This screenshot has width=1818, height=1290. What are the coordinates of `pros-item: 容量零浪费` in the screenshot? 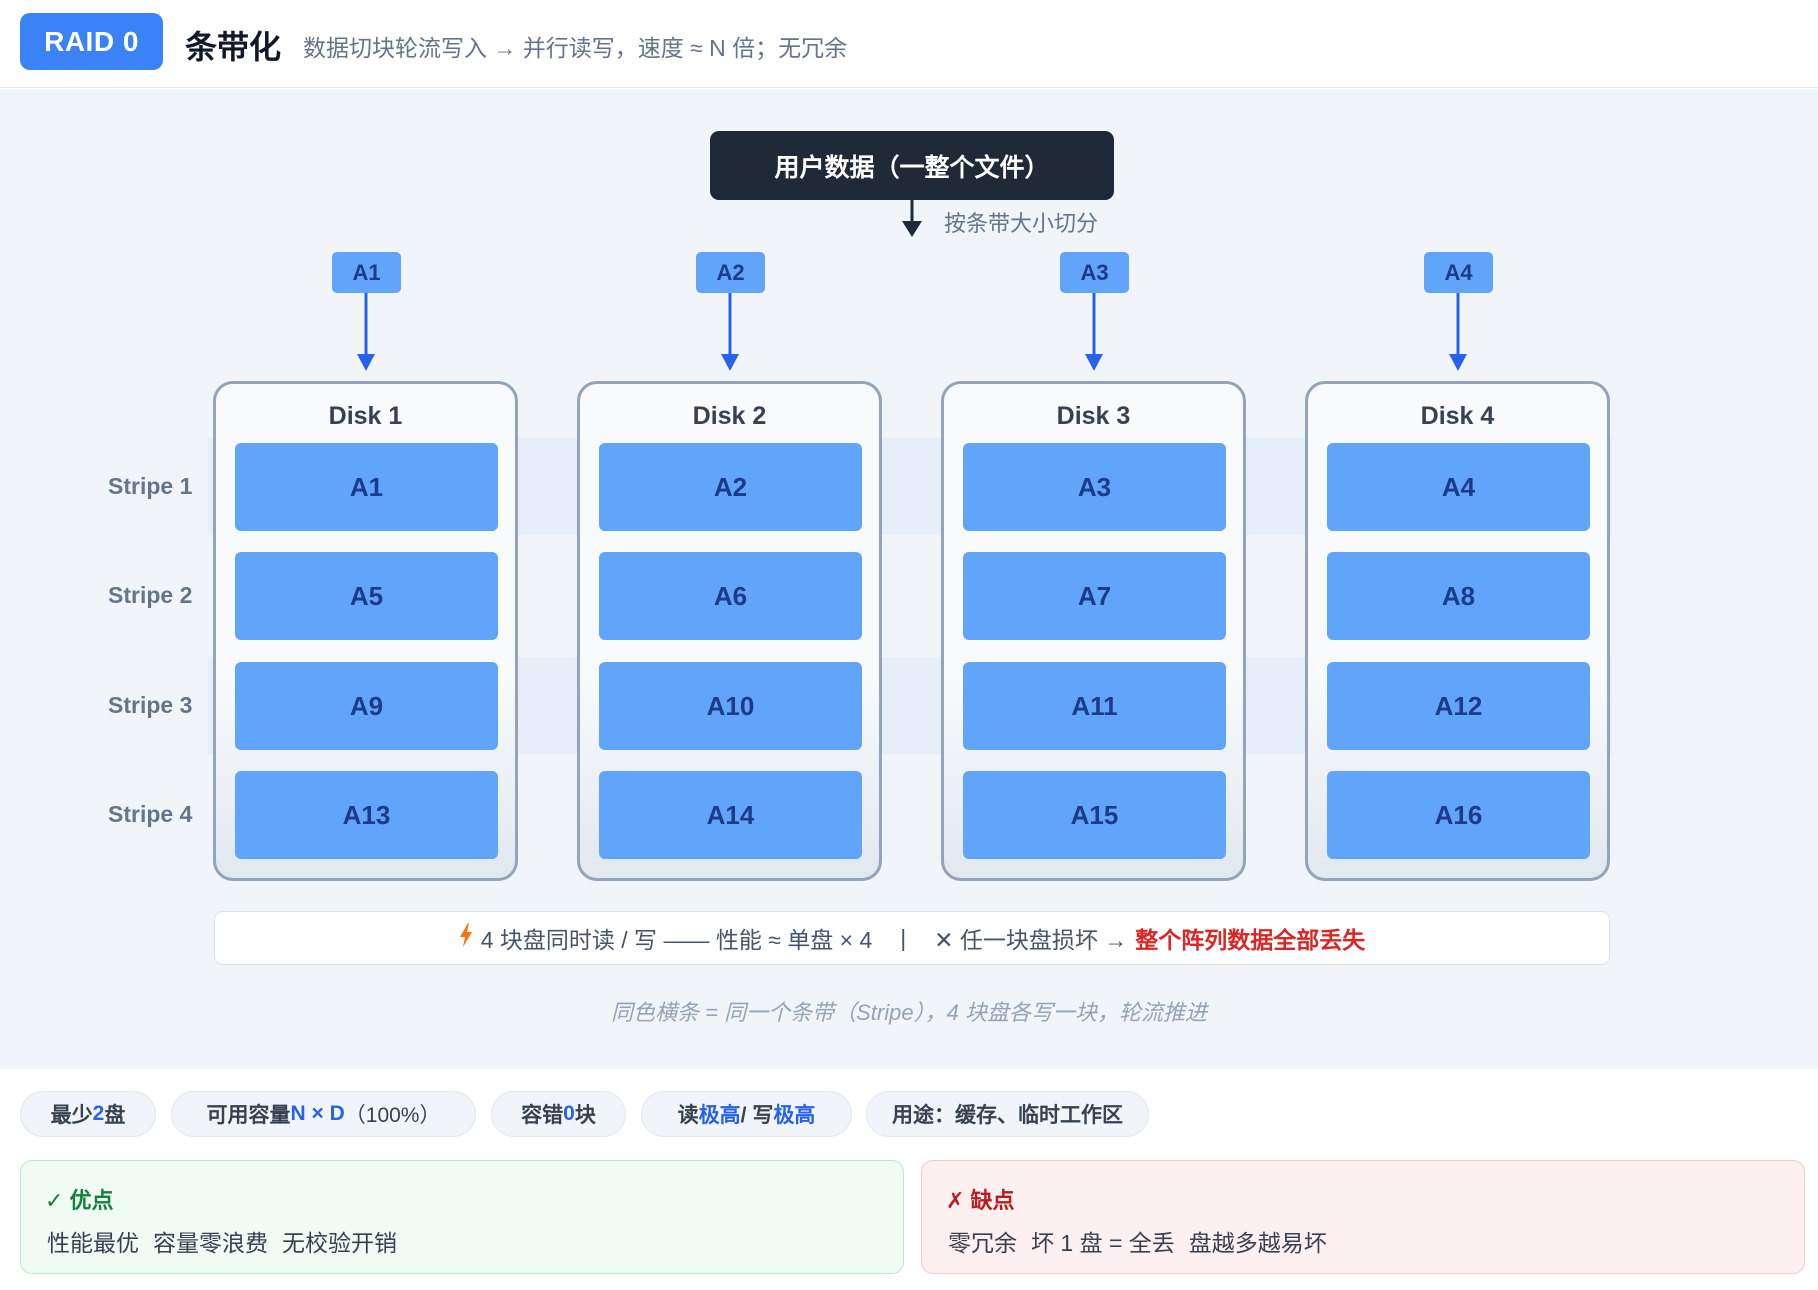 It's located at (210, 1243).